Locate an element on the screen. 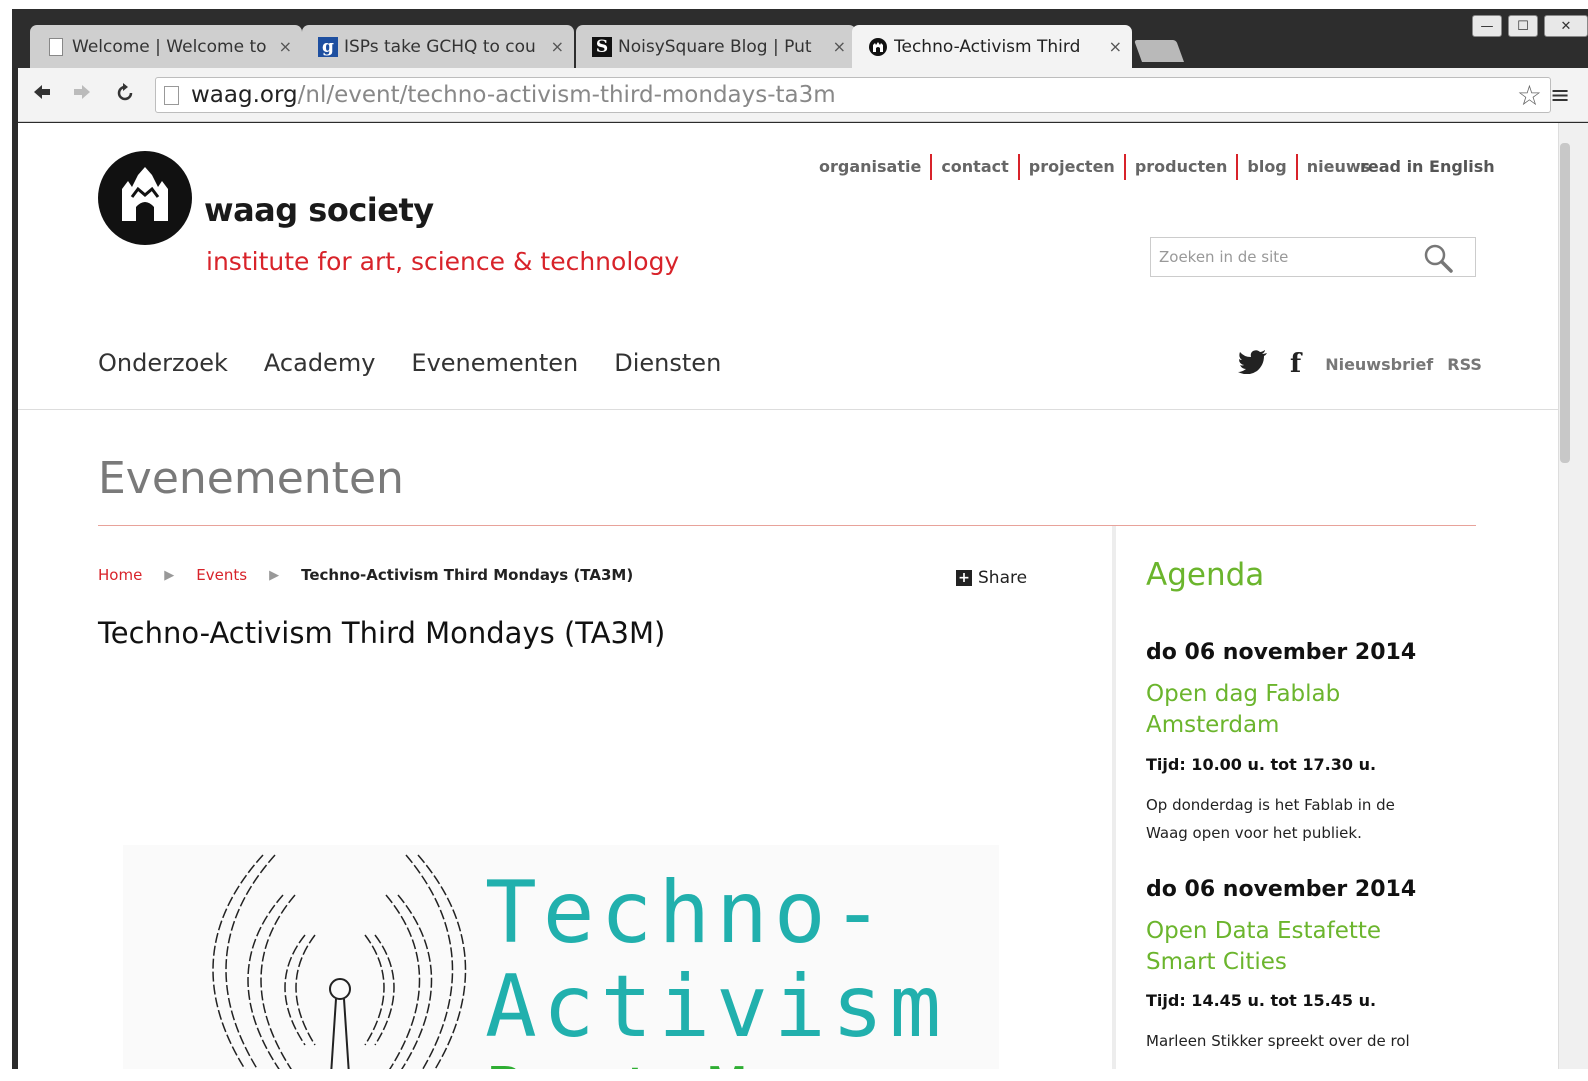  new-tab-button is located at coordinates (1159, 51).